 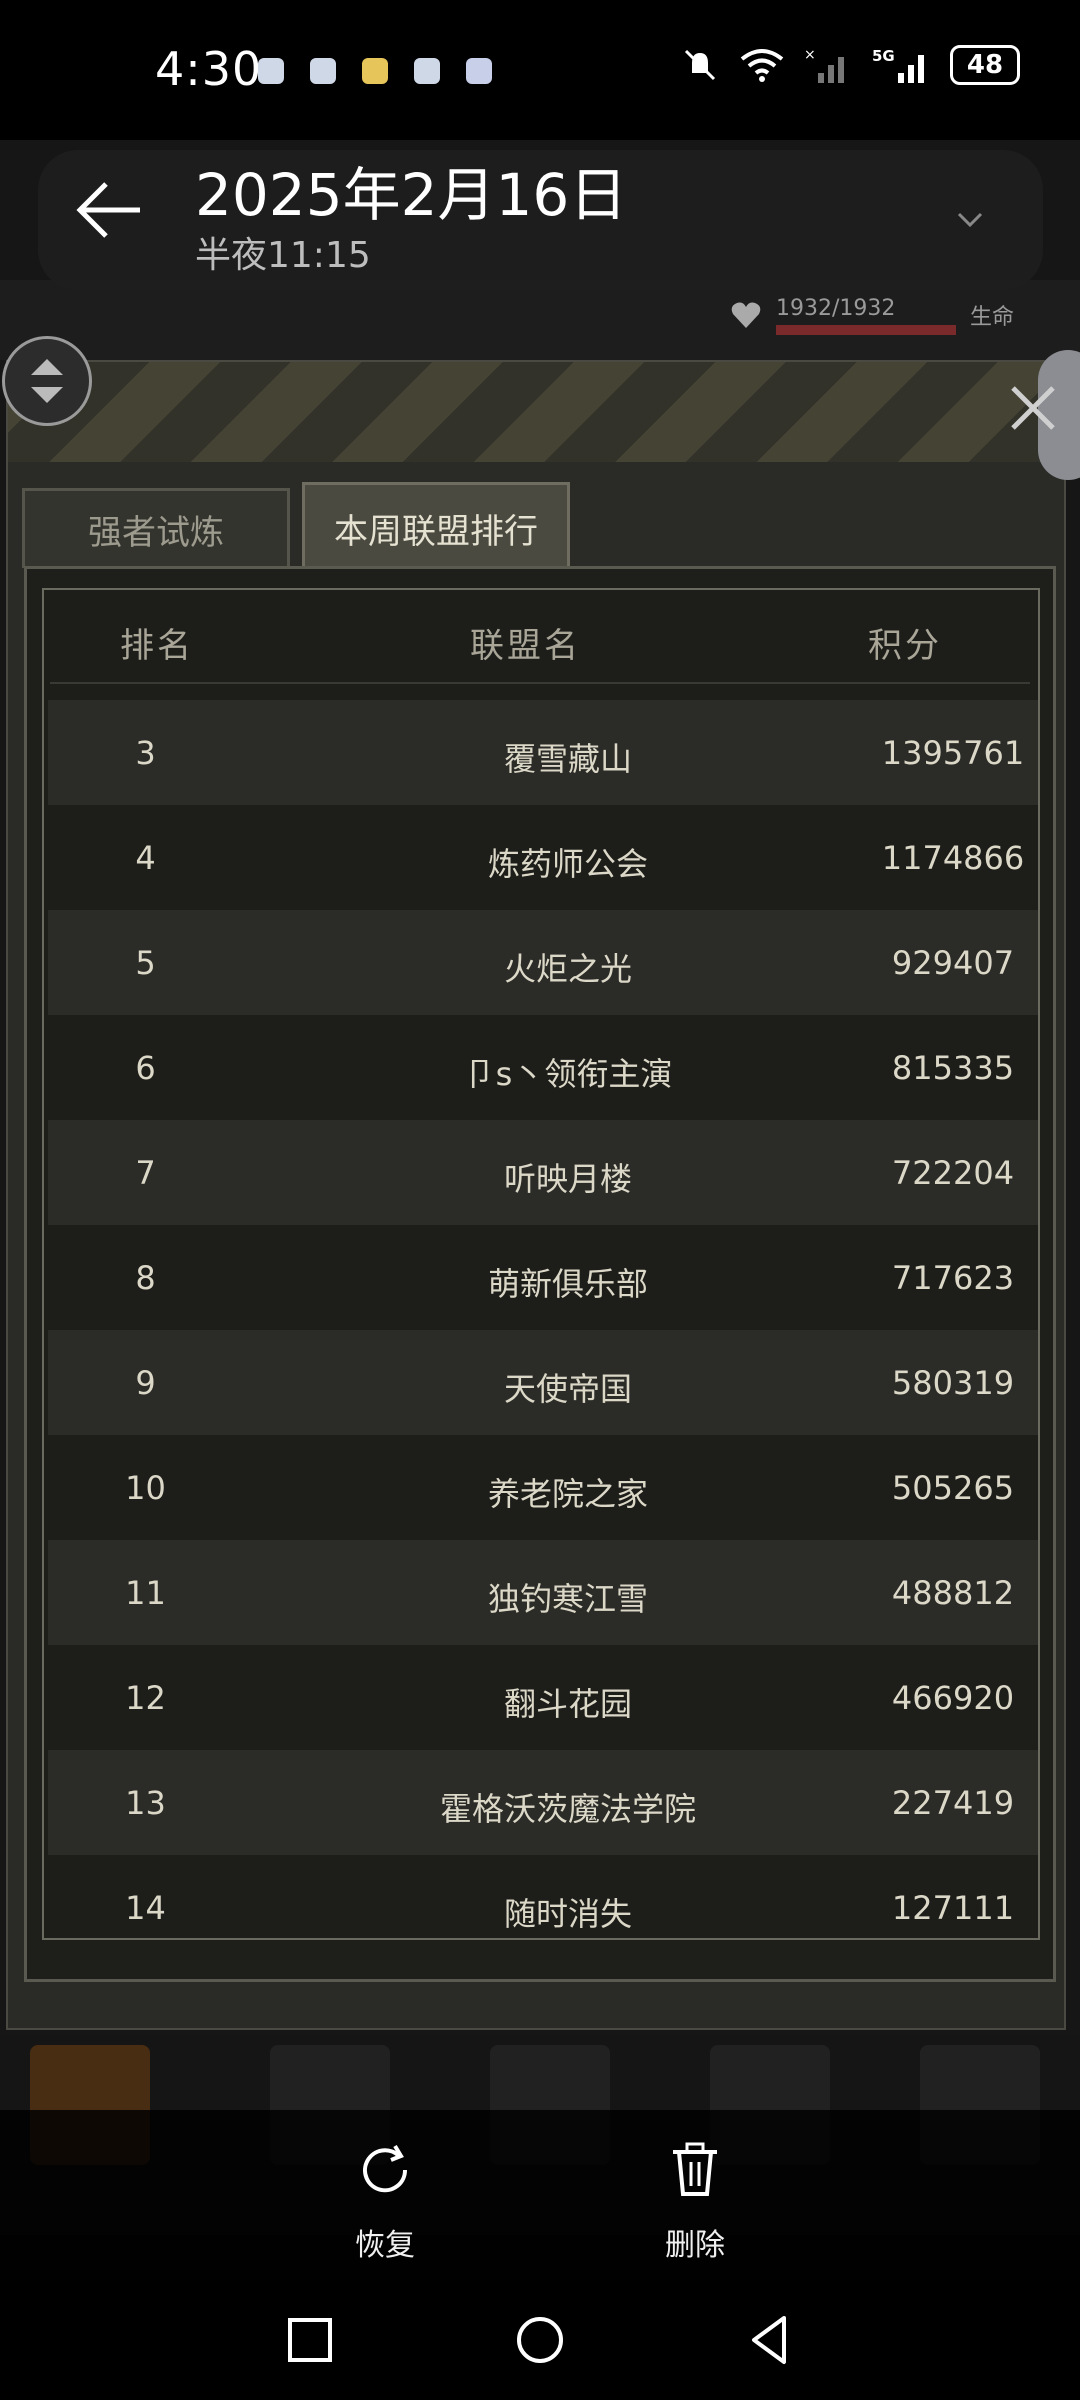 What do you see at coordinates (953, 1908) in the screenshot?
I see `score-cell: 127111` at bounding box center [953, 1908].